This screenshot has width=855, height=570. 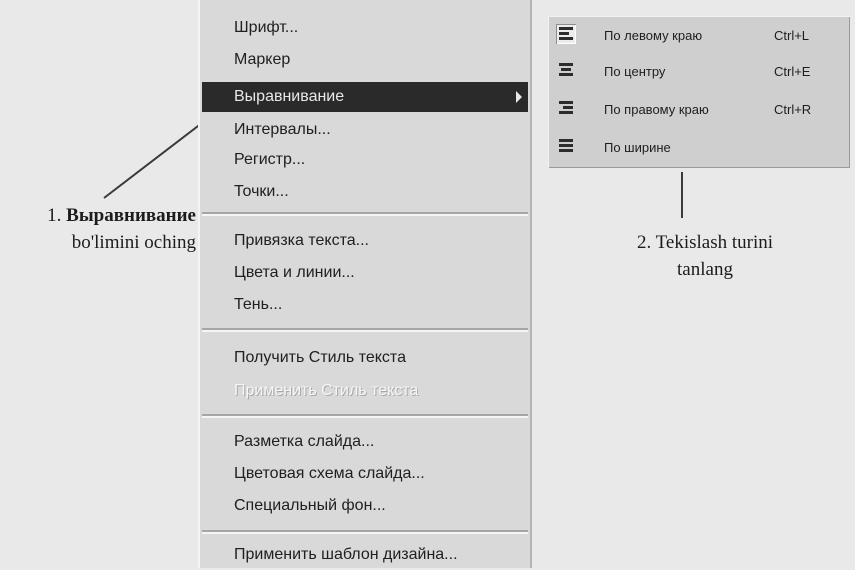 I want to click on callout-step1-rest: bo'limini oching, so click(x=133, y=242).